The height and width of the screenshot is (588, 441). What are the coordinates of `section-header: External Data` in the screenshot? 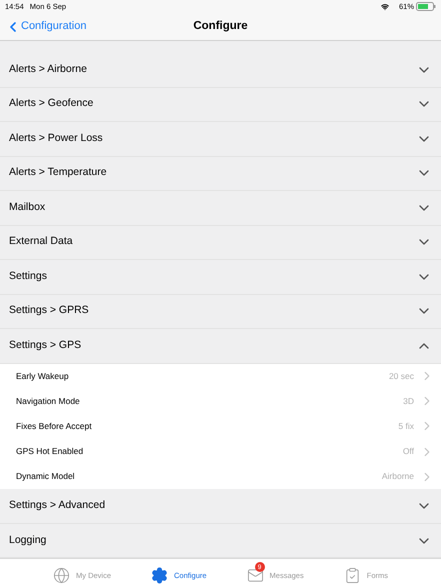 It's located at (220, 243).